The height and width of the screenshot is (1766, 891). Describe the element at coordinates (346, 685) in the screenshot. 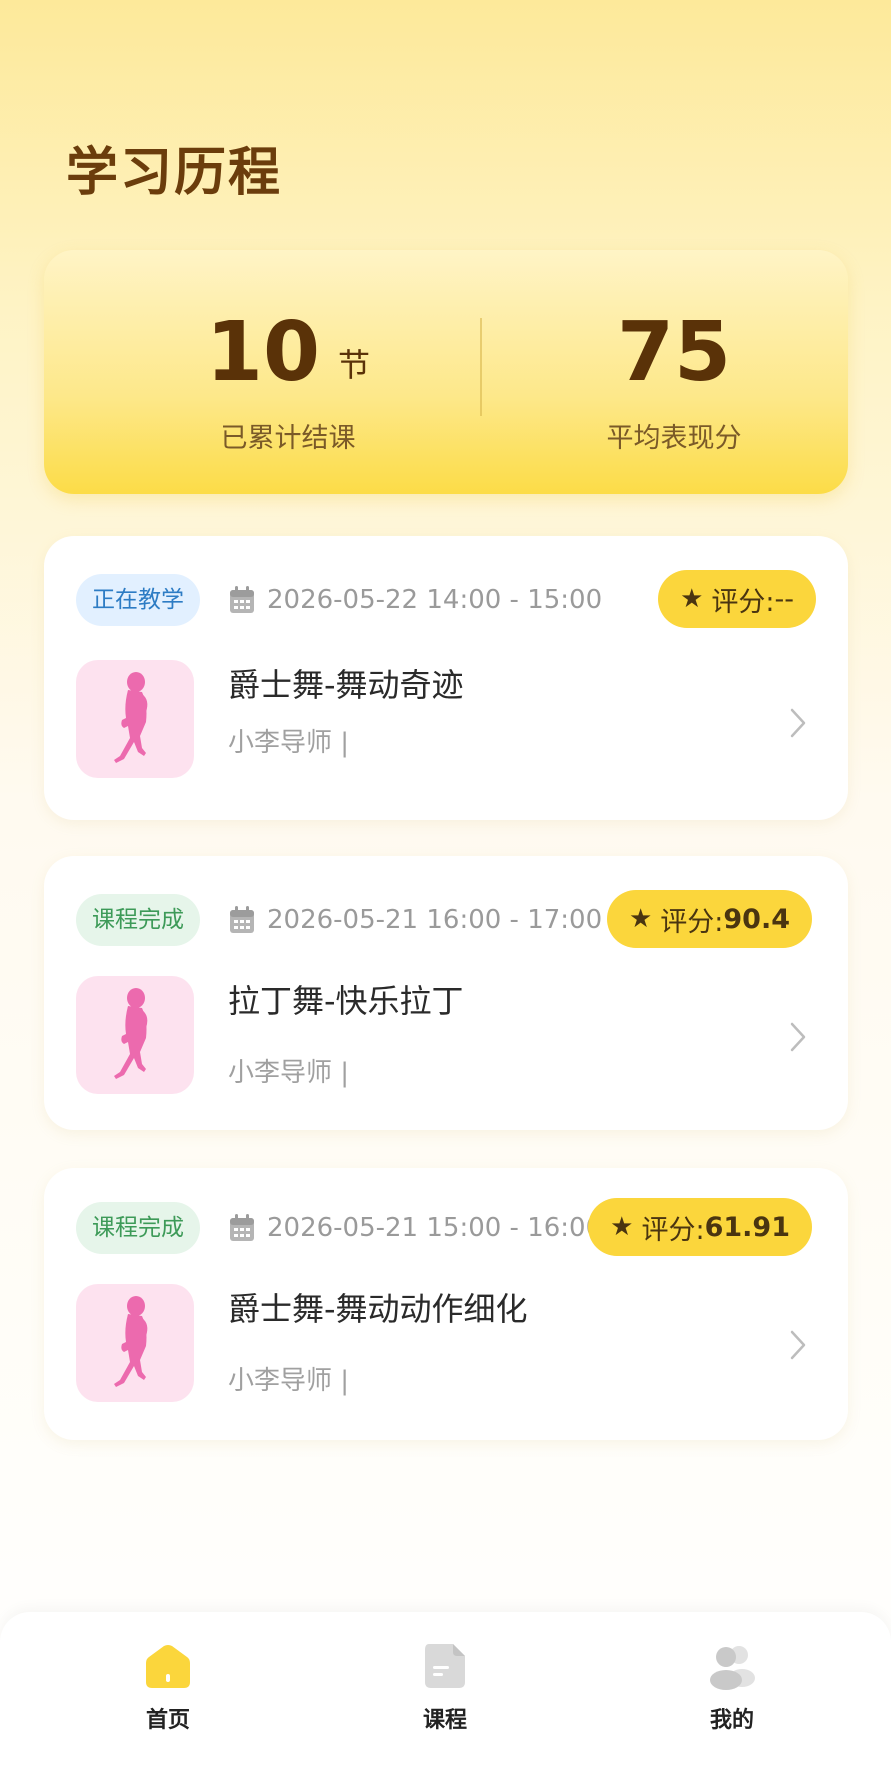

I see `course-title: 爵士舞-舞动奇迹` at that location.